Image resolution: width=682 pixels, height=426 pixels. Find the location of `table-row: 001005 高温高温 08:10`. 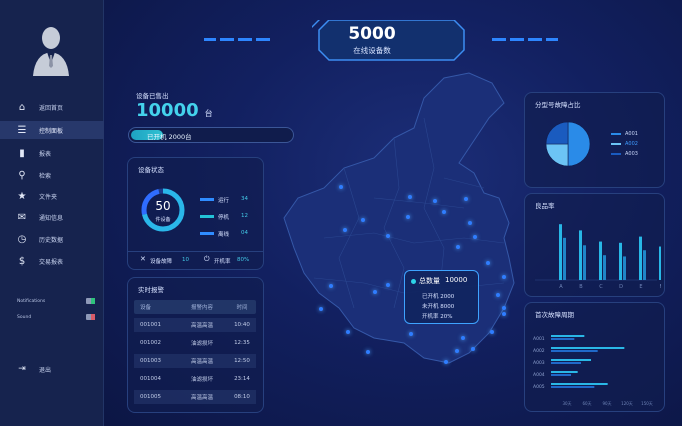

table-row: 001005 高温高温 08:10 is located at coordinates (195, 397).